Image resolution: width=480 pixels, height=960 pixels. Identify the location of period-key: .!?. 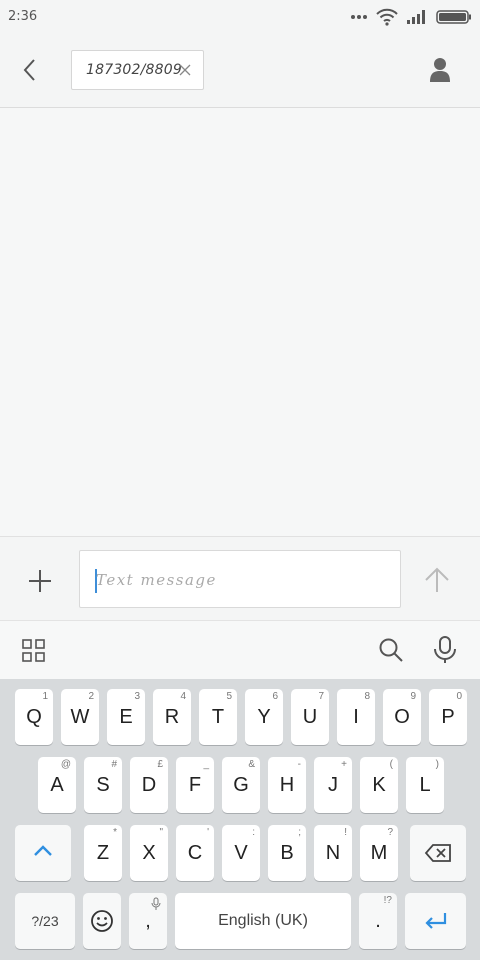
(378, 921).